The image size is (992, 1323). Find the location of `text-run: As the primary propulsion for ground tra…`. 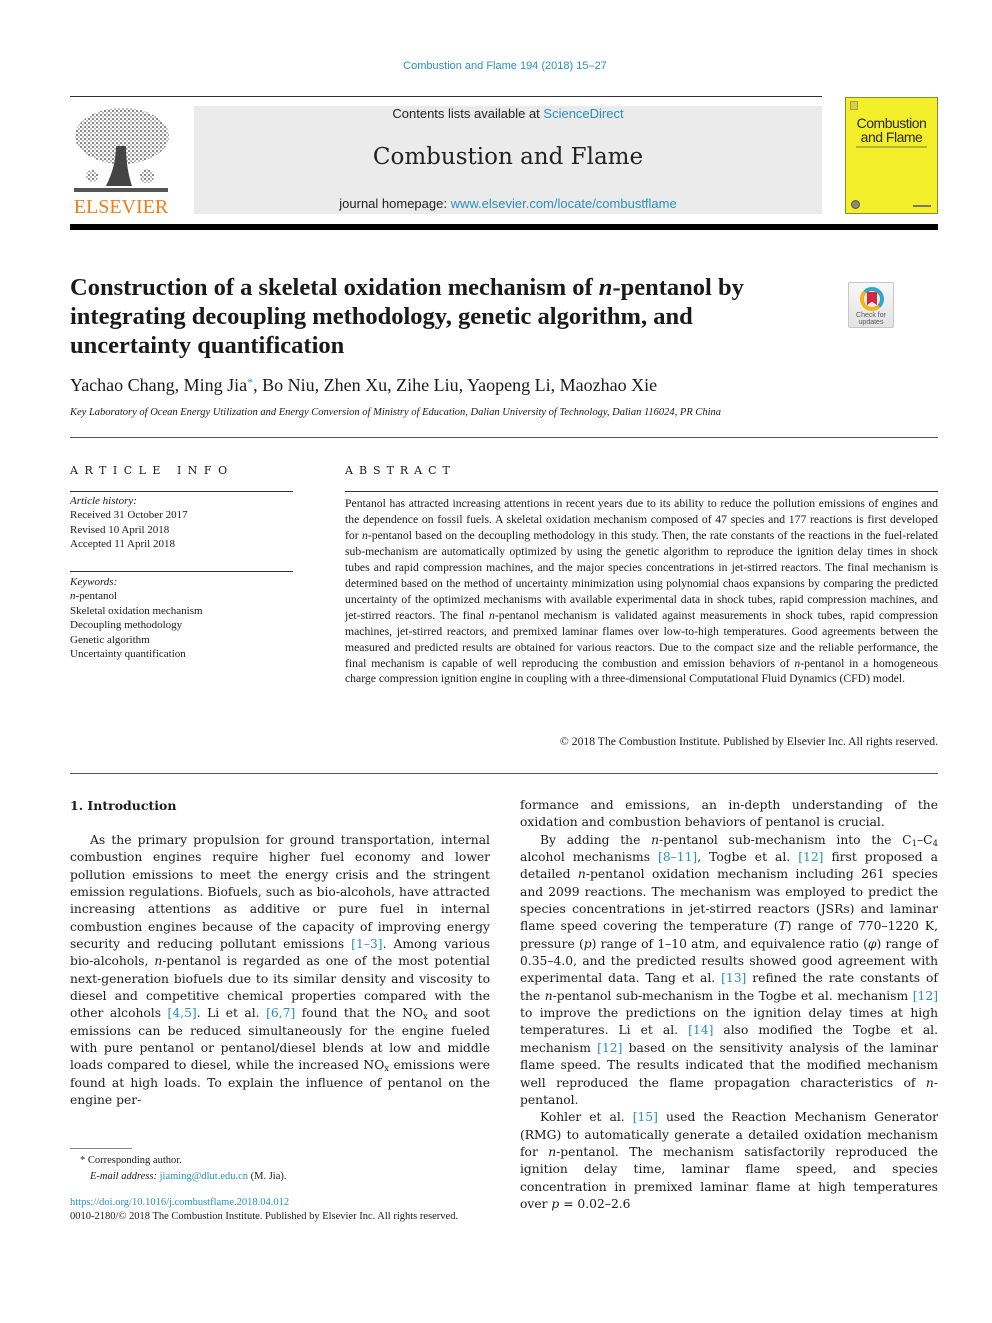

text-run: As the primary propulsion for ground tra… is located at coordinates (280, 892).